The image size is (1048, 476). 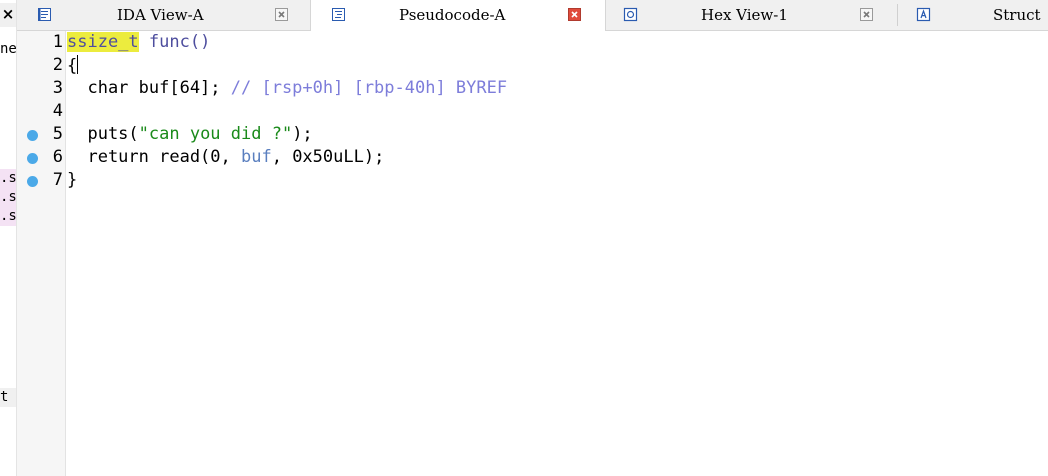 I want to click on hex-view-icon, so click(x=630, y=14).